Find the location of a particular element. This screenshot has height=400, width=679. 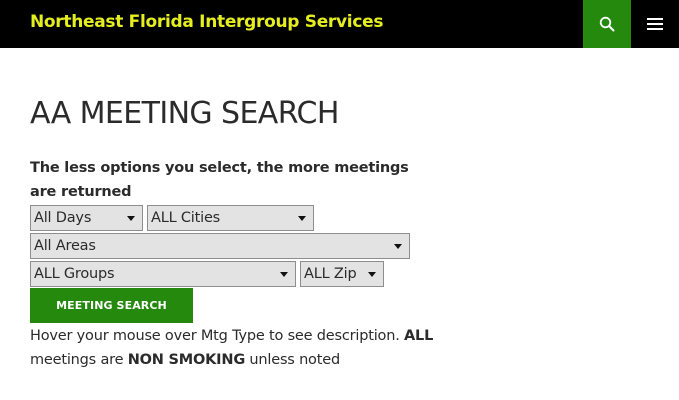

days-select-value: All Days is located at coordinates (63, 218).